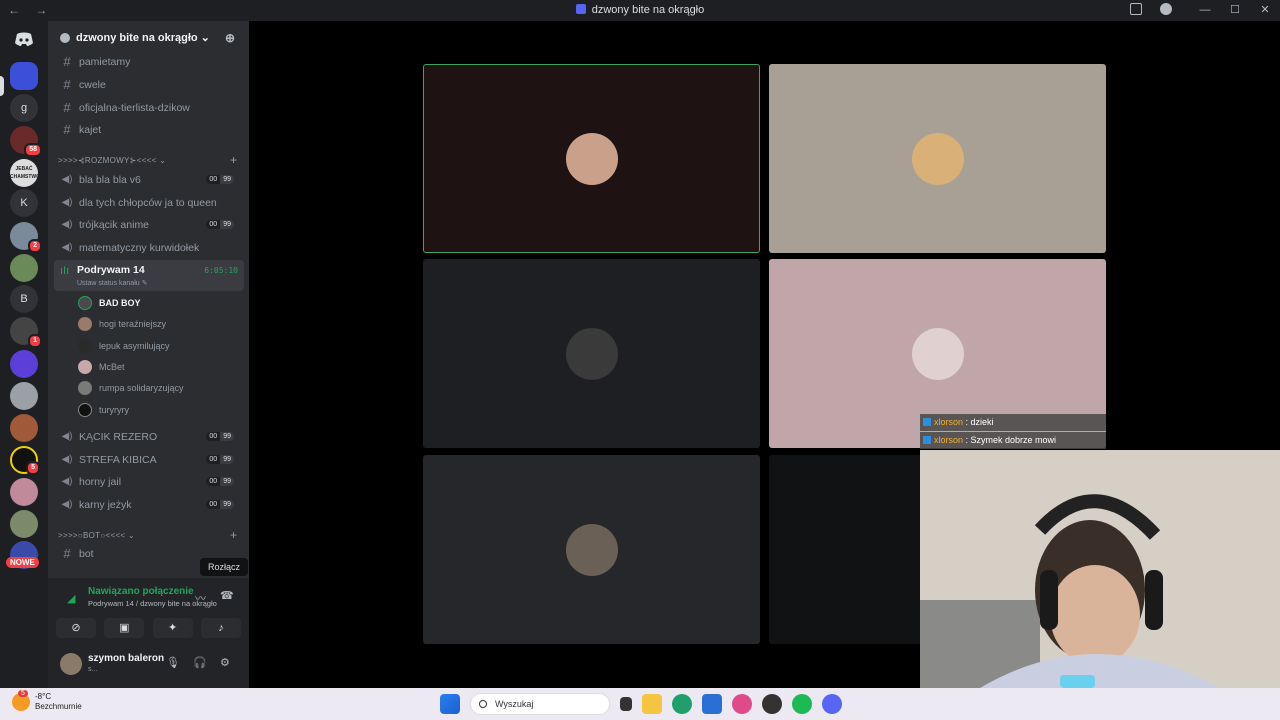 This screenshot has height=720, width=1280. Describe the element at coordinates (149, 247) in the screenshot. I see `voice-channel: ◀) matematyczny kurwidołek` at that location.